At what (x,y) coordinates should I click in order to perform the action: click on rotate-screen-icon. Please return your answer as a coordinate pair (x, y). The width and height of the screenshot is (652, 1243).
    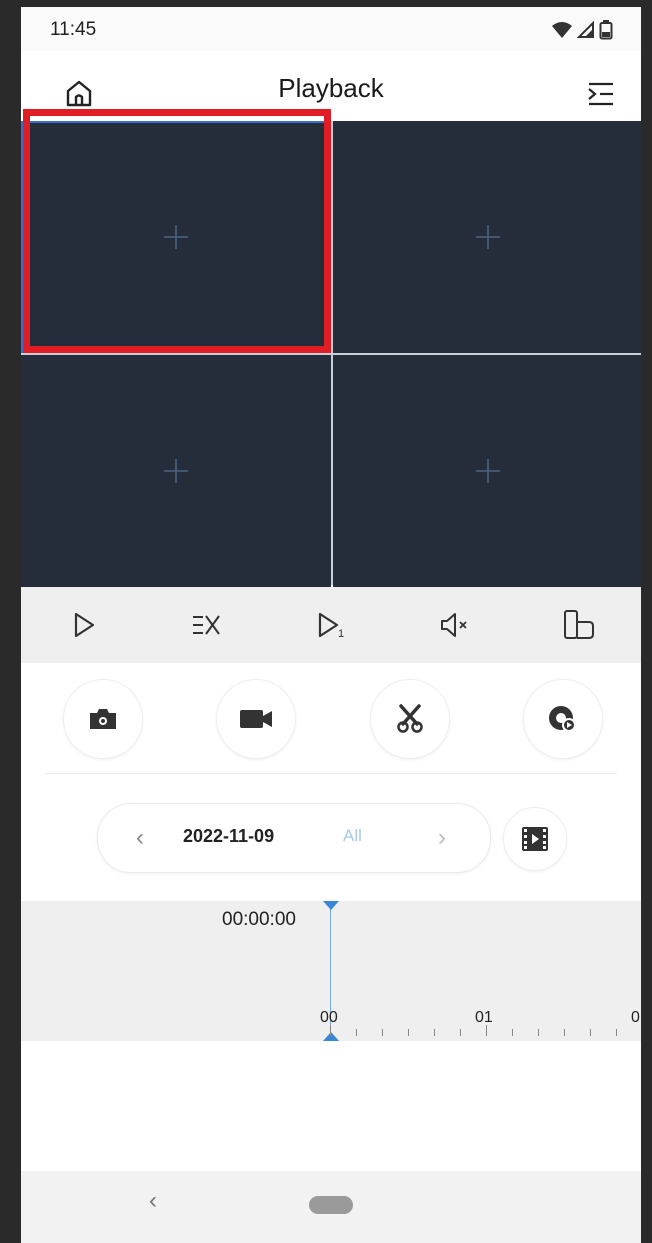
    Looking at the image, I should click on (579, 624).